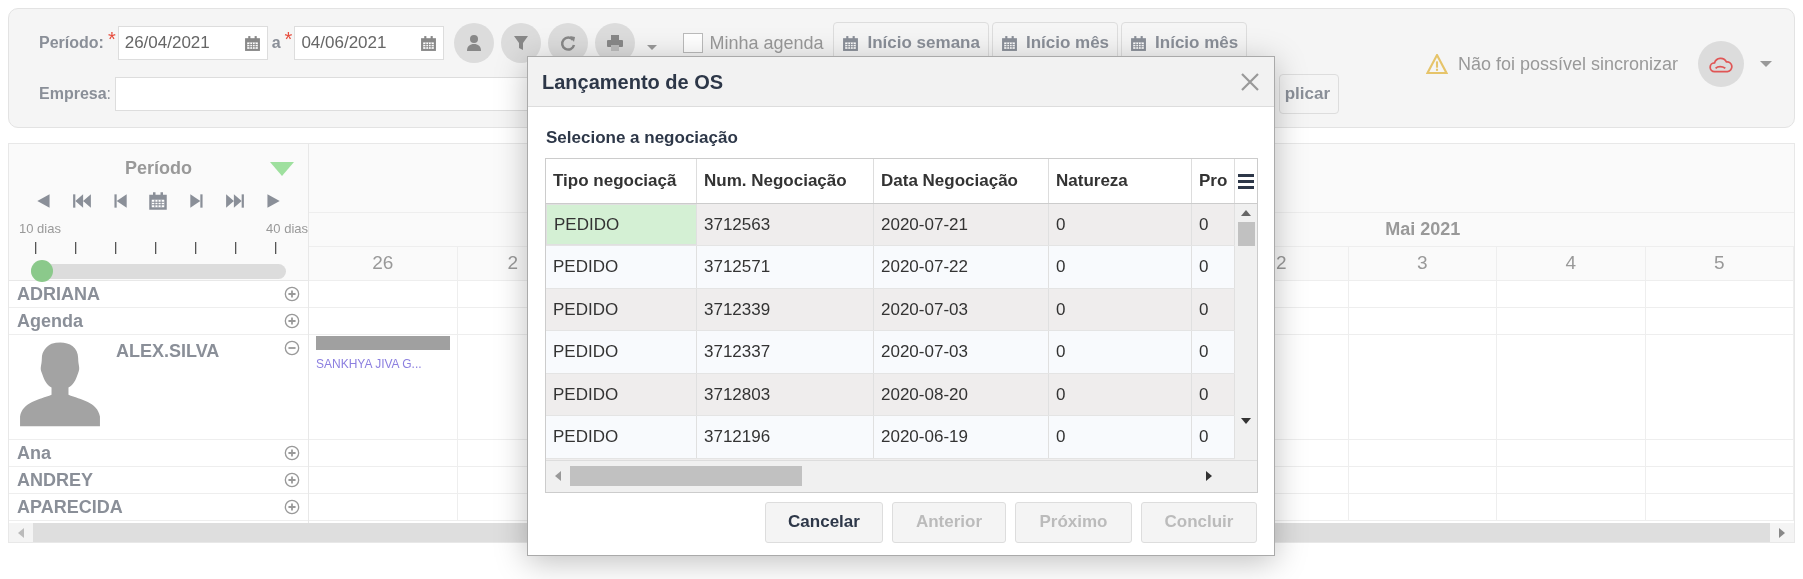  What do you see at coordinates (766, 43) in the screenshot?
I see `checkbox-label: Minha agenda` at bounding box center [766, 43].